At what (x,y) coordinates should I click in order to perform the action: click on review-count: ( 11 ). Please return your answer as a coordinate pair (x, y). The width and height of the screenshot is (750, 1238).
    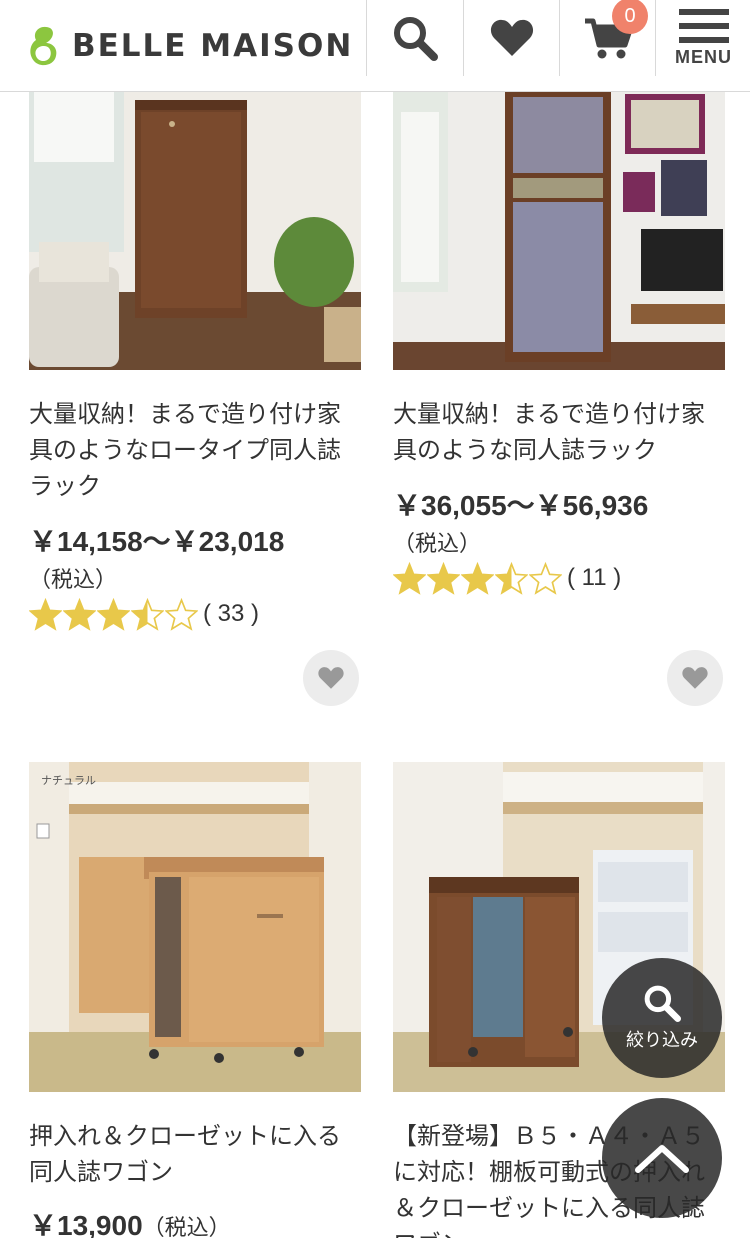
    Looking at the image, I should click on (594, 578).